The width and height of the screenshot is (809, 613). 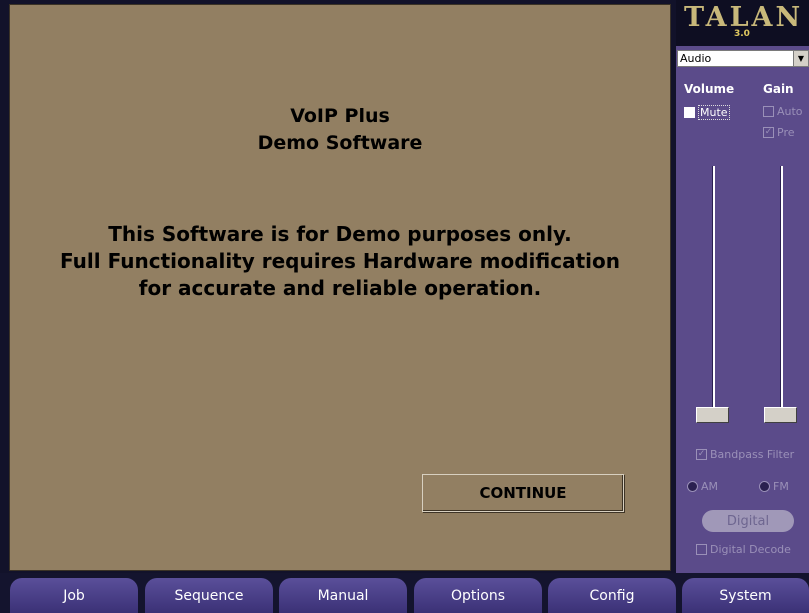 I want to click on chevron-down-icon: ▼, so click(x=800, y=58).